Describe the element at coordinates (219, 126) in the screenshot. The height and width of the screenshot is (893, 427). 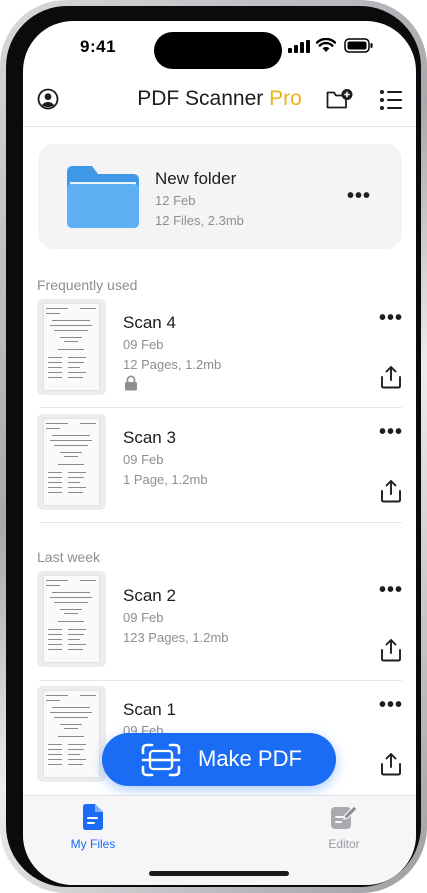
I see `header-divider` at that location.